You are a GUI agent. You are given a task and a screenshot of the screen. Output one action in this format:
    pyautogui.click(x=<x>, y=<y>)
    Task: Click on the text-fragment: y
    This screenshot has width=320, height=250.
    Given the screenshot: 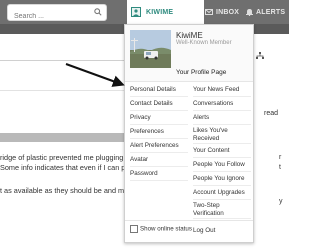 What is the action you would take?
    pyautogui.click(x=281, y=201)
    